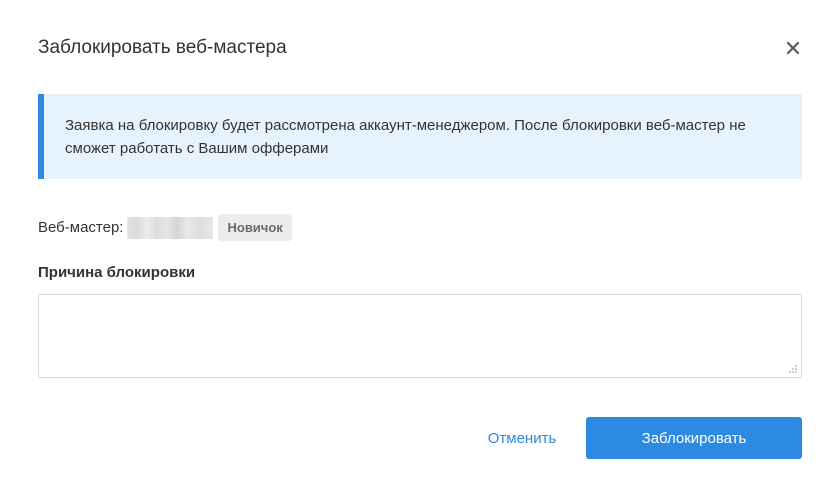  What do you see at coordinates (117, 272) in the screenshot?
I see `reason-label: Причина блокировки` at bounding box center [117, 272].